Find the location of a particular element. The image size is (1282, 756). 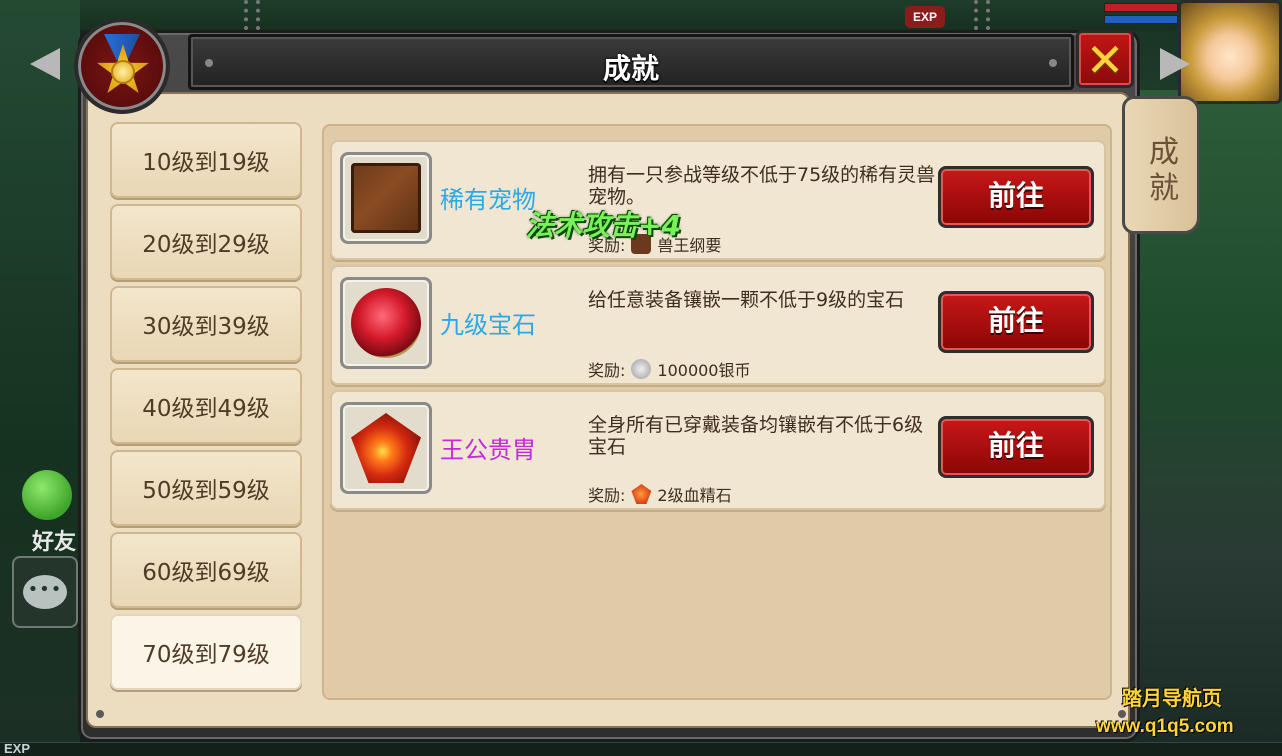

header-arrow-right-icon is located at coordinates (1175, 64).